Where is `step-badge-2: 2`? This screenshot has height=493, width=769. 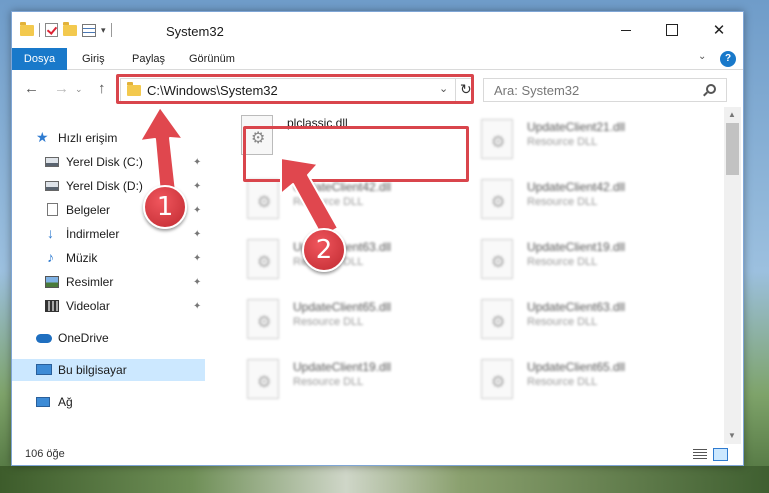 step-badge-2: 2 is located at coordinates (324, 250).